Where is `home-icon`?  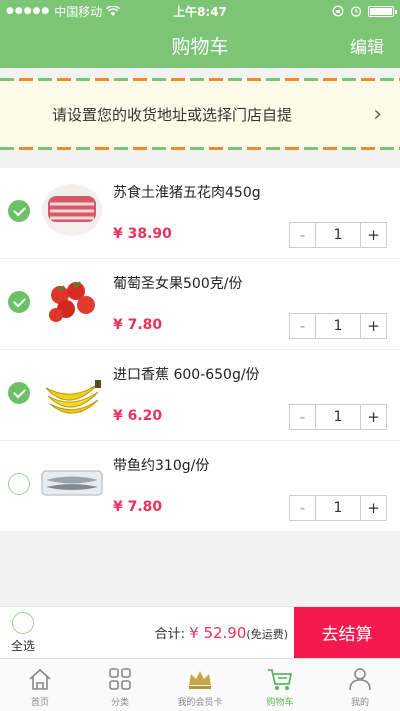 home-icon is located at coordinates (40, 679).